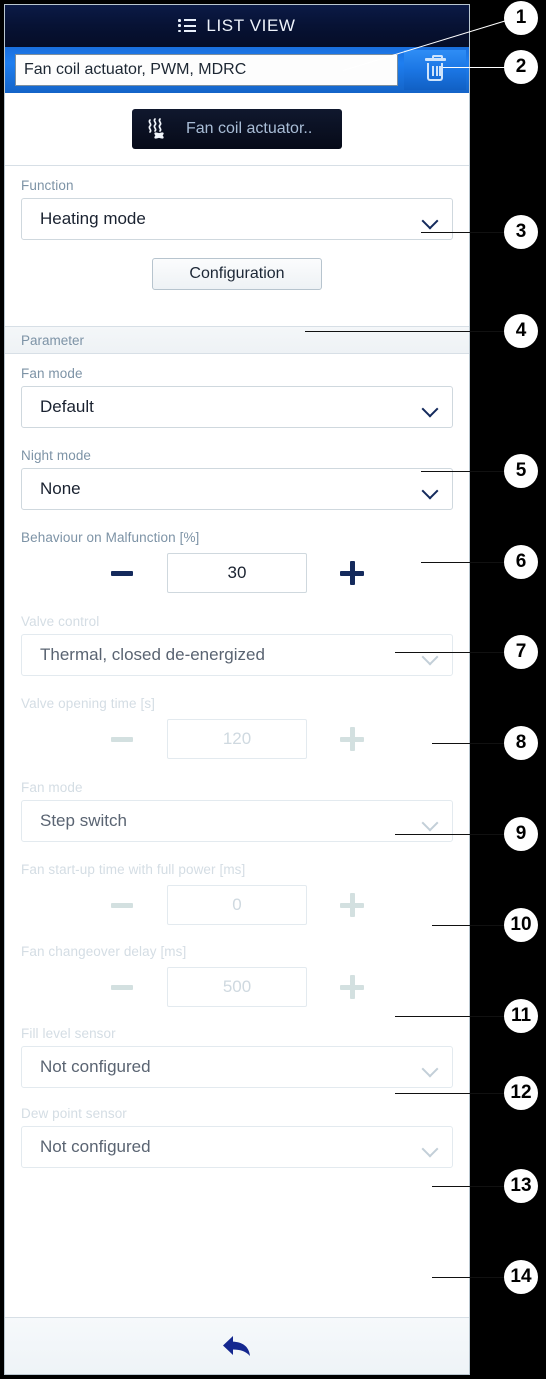  I want to click on fan-mode-select: Default, so click(237, 407).